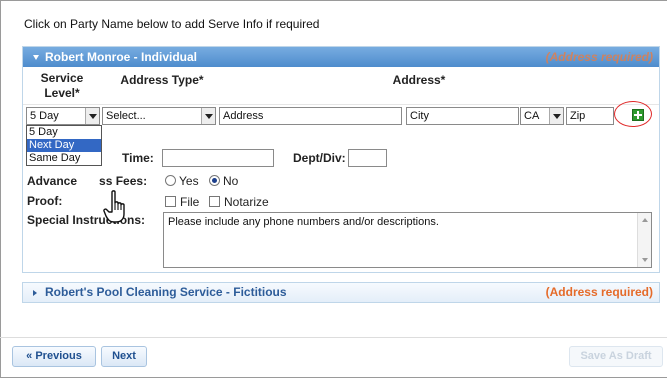  What do you see at coordinates (644, 240) in the screenshot?
I see `textarea-scrollbar` at bounding box center [644, 240].